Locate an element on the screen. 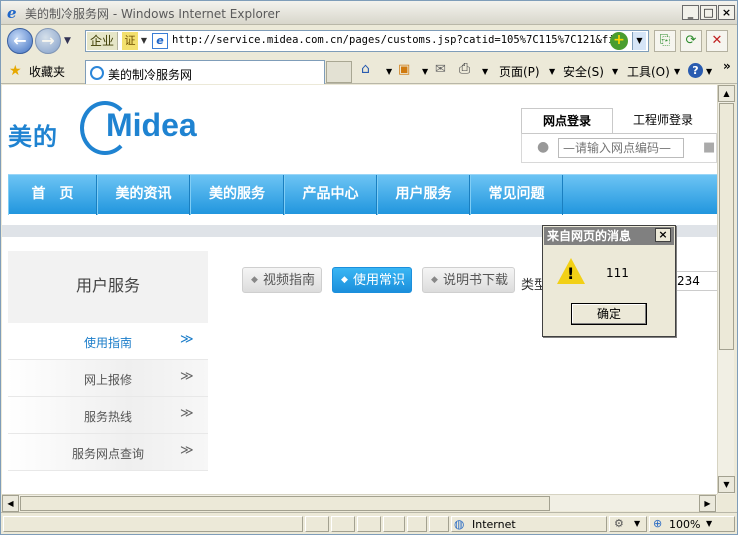 This screenshot has height=535, width=738. login-panel: 网点登录 工程师登录 ● ■ is located at coordinates (619, 135).